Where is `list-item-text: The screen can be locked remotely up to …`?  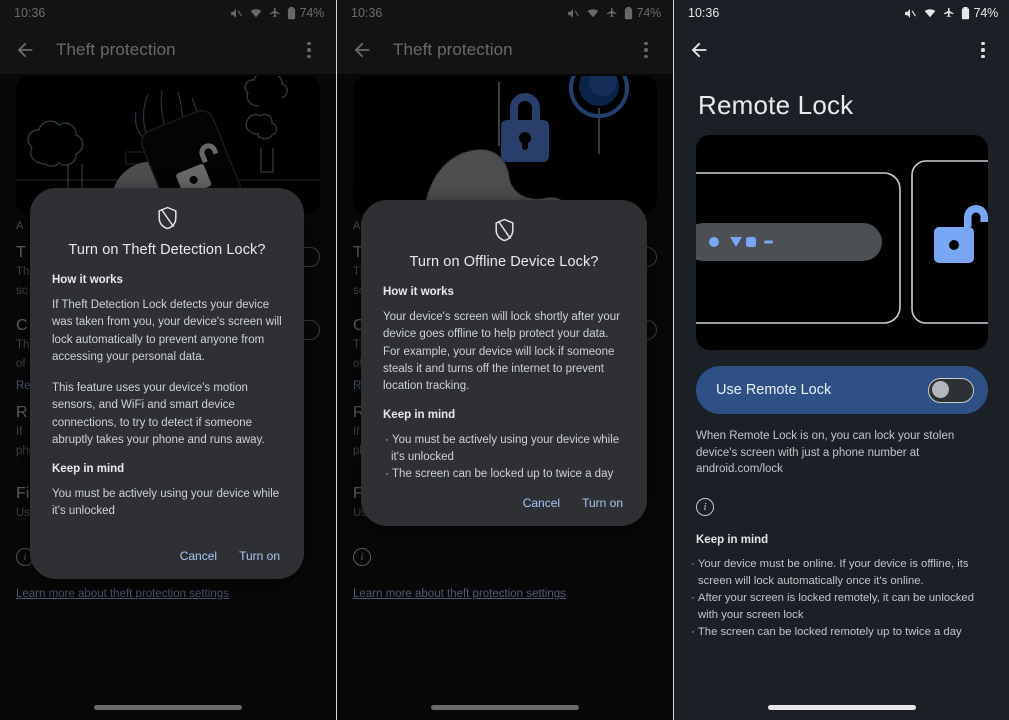 list-item-text: The screen can be locked remotely up to … is located at coordinates (829, 631).